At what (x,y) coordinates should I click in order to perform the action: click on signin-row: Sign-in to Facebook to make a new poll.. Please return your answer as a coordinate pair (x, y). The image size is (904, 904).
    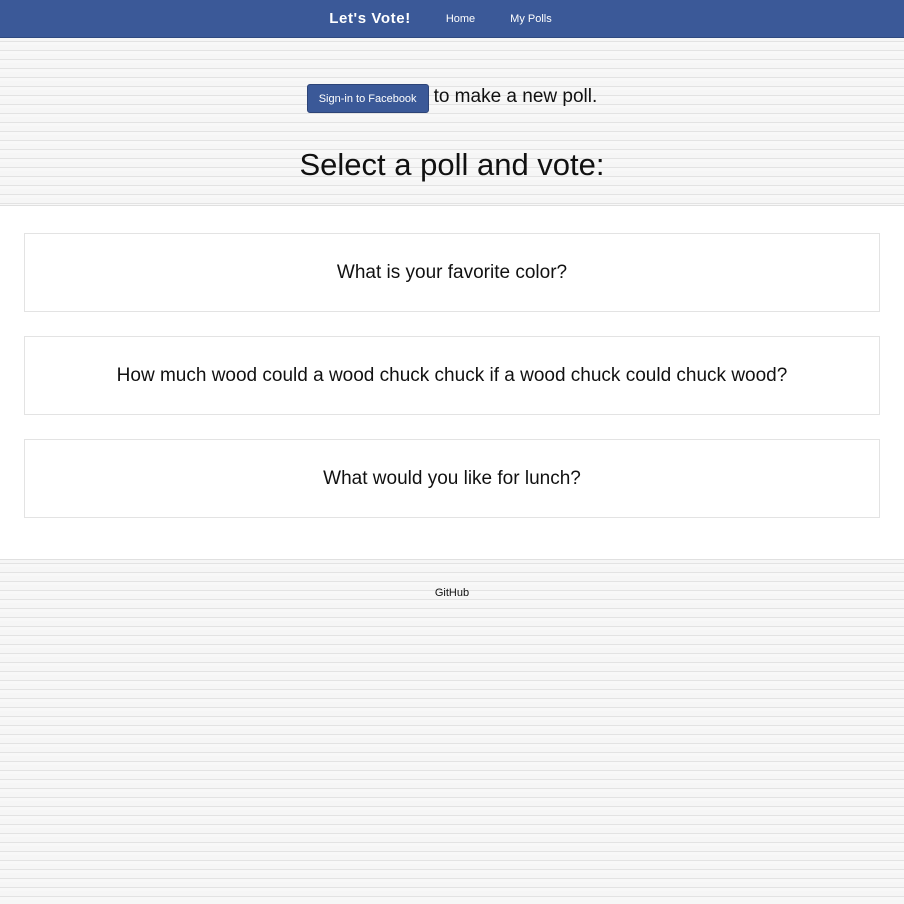
    Looking at the image, I should click on (452, 98).